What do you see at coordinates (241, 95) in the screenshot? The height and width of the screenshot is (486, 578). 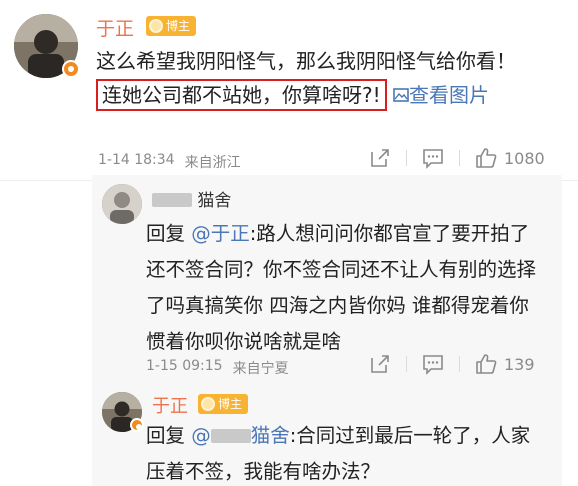 I see `highlighted-quote: 连她公司都不站她，你算啥呀?!` at bounding box center [241, 95].